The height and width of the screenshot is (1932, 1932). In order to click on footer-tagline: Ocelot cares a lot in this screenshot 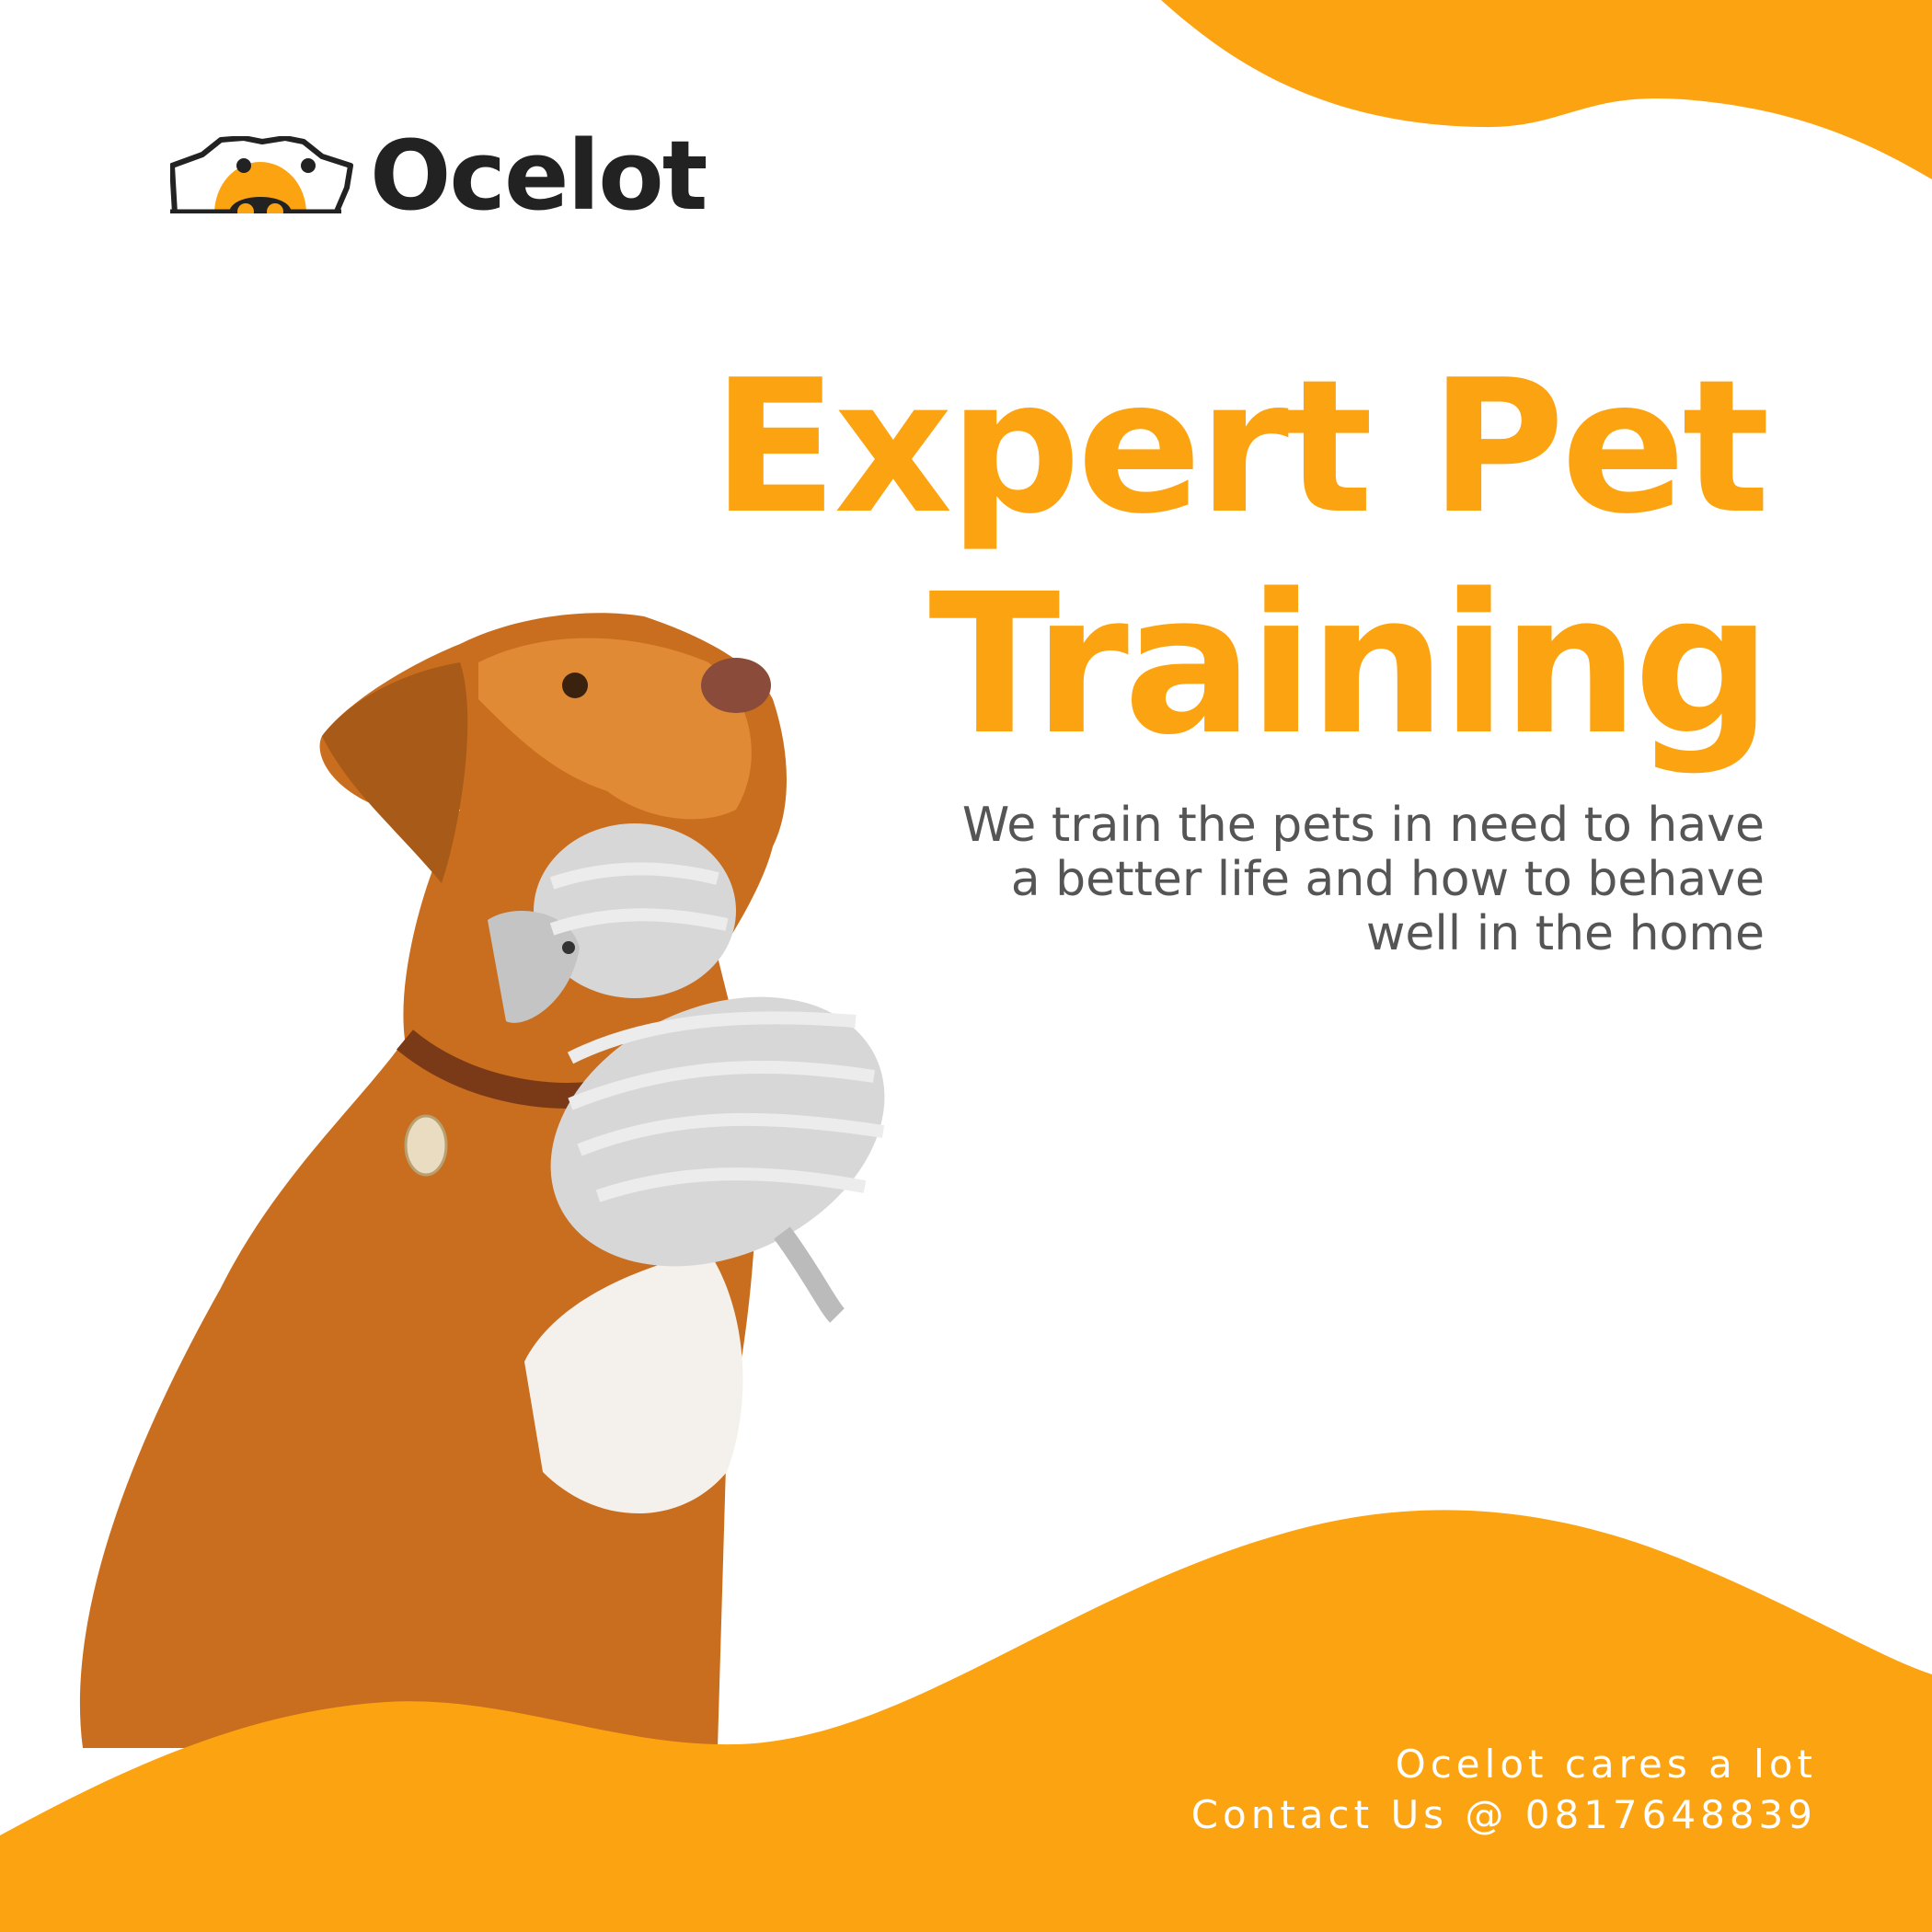, I will do `click(1606, 1764)`.